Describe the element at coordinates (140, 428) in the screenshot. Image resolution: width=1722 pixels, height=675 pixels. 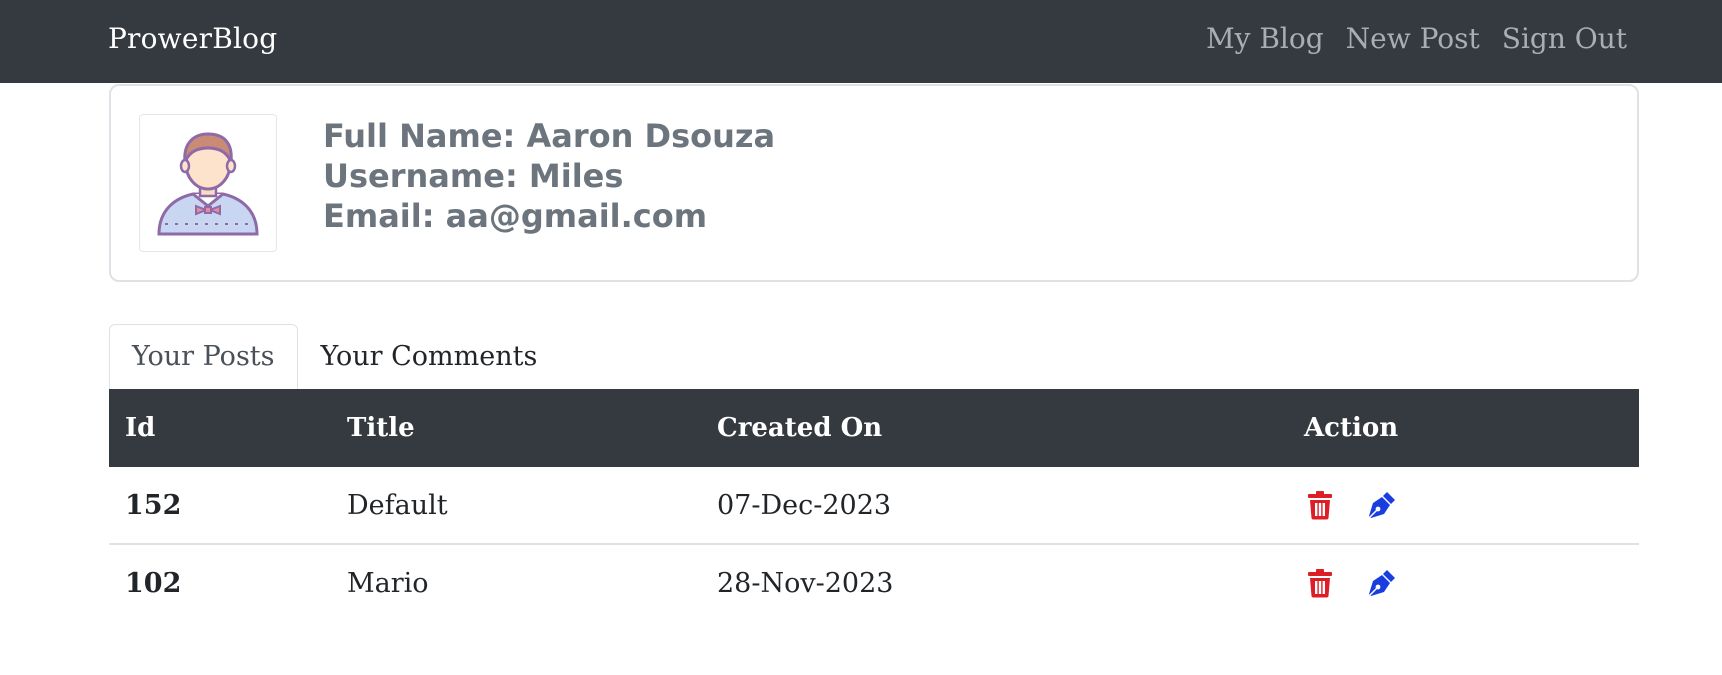
I see `header-id: Id` at that location.